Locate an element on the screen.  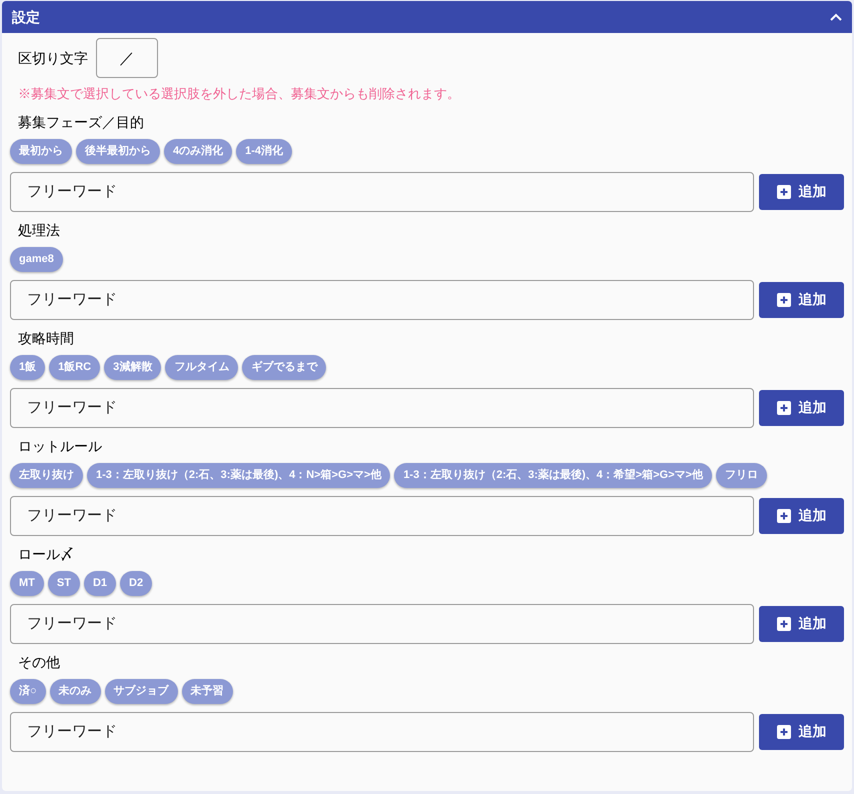
option-chip: 最初から is located at coordinates (41, 151).